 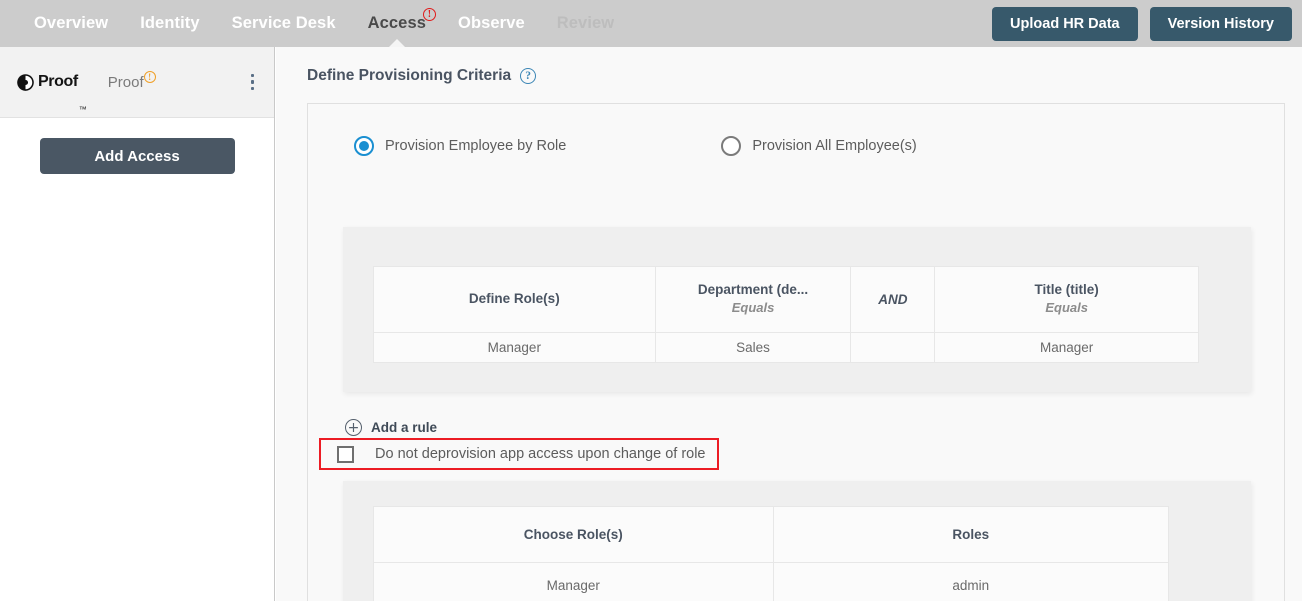 I want to click on radio-label: Provision All Employee(s), so click(x=834, y=146).